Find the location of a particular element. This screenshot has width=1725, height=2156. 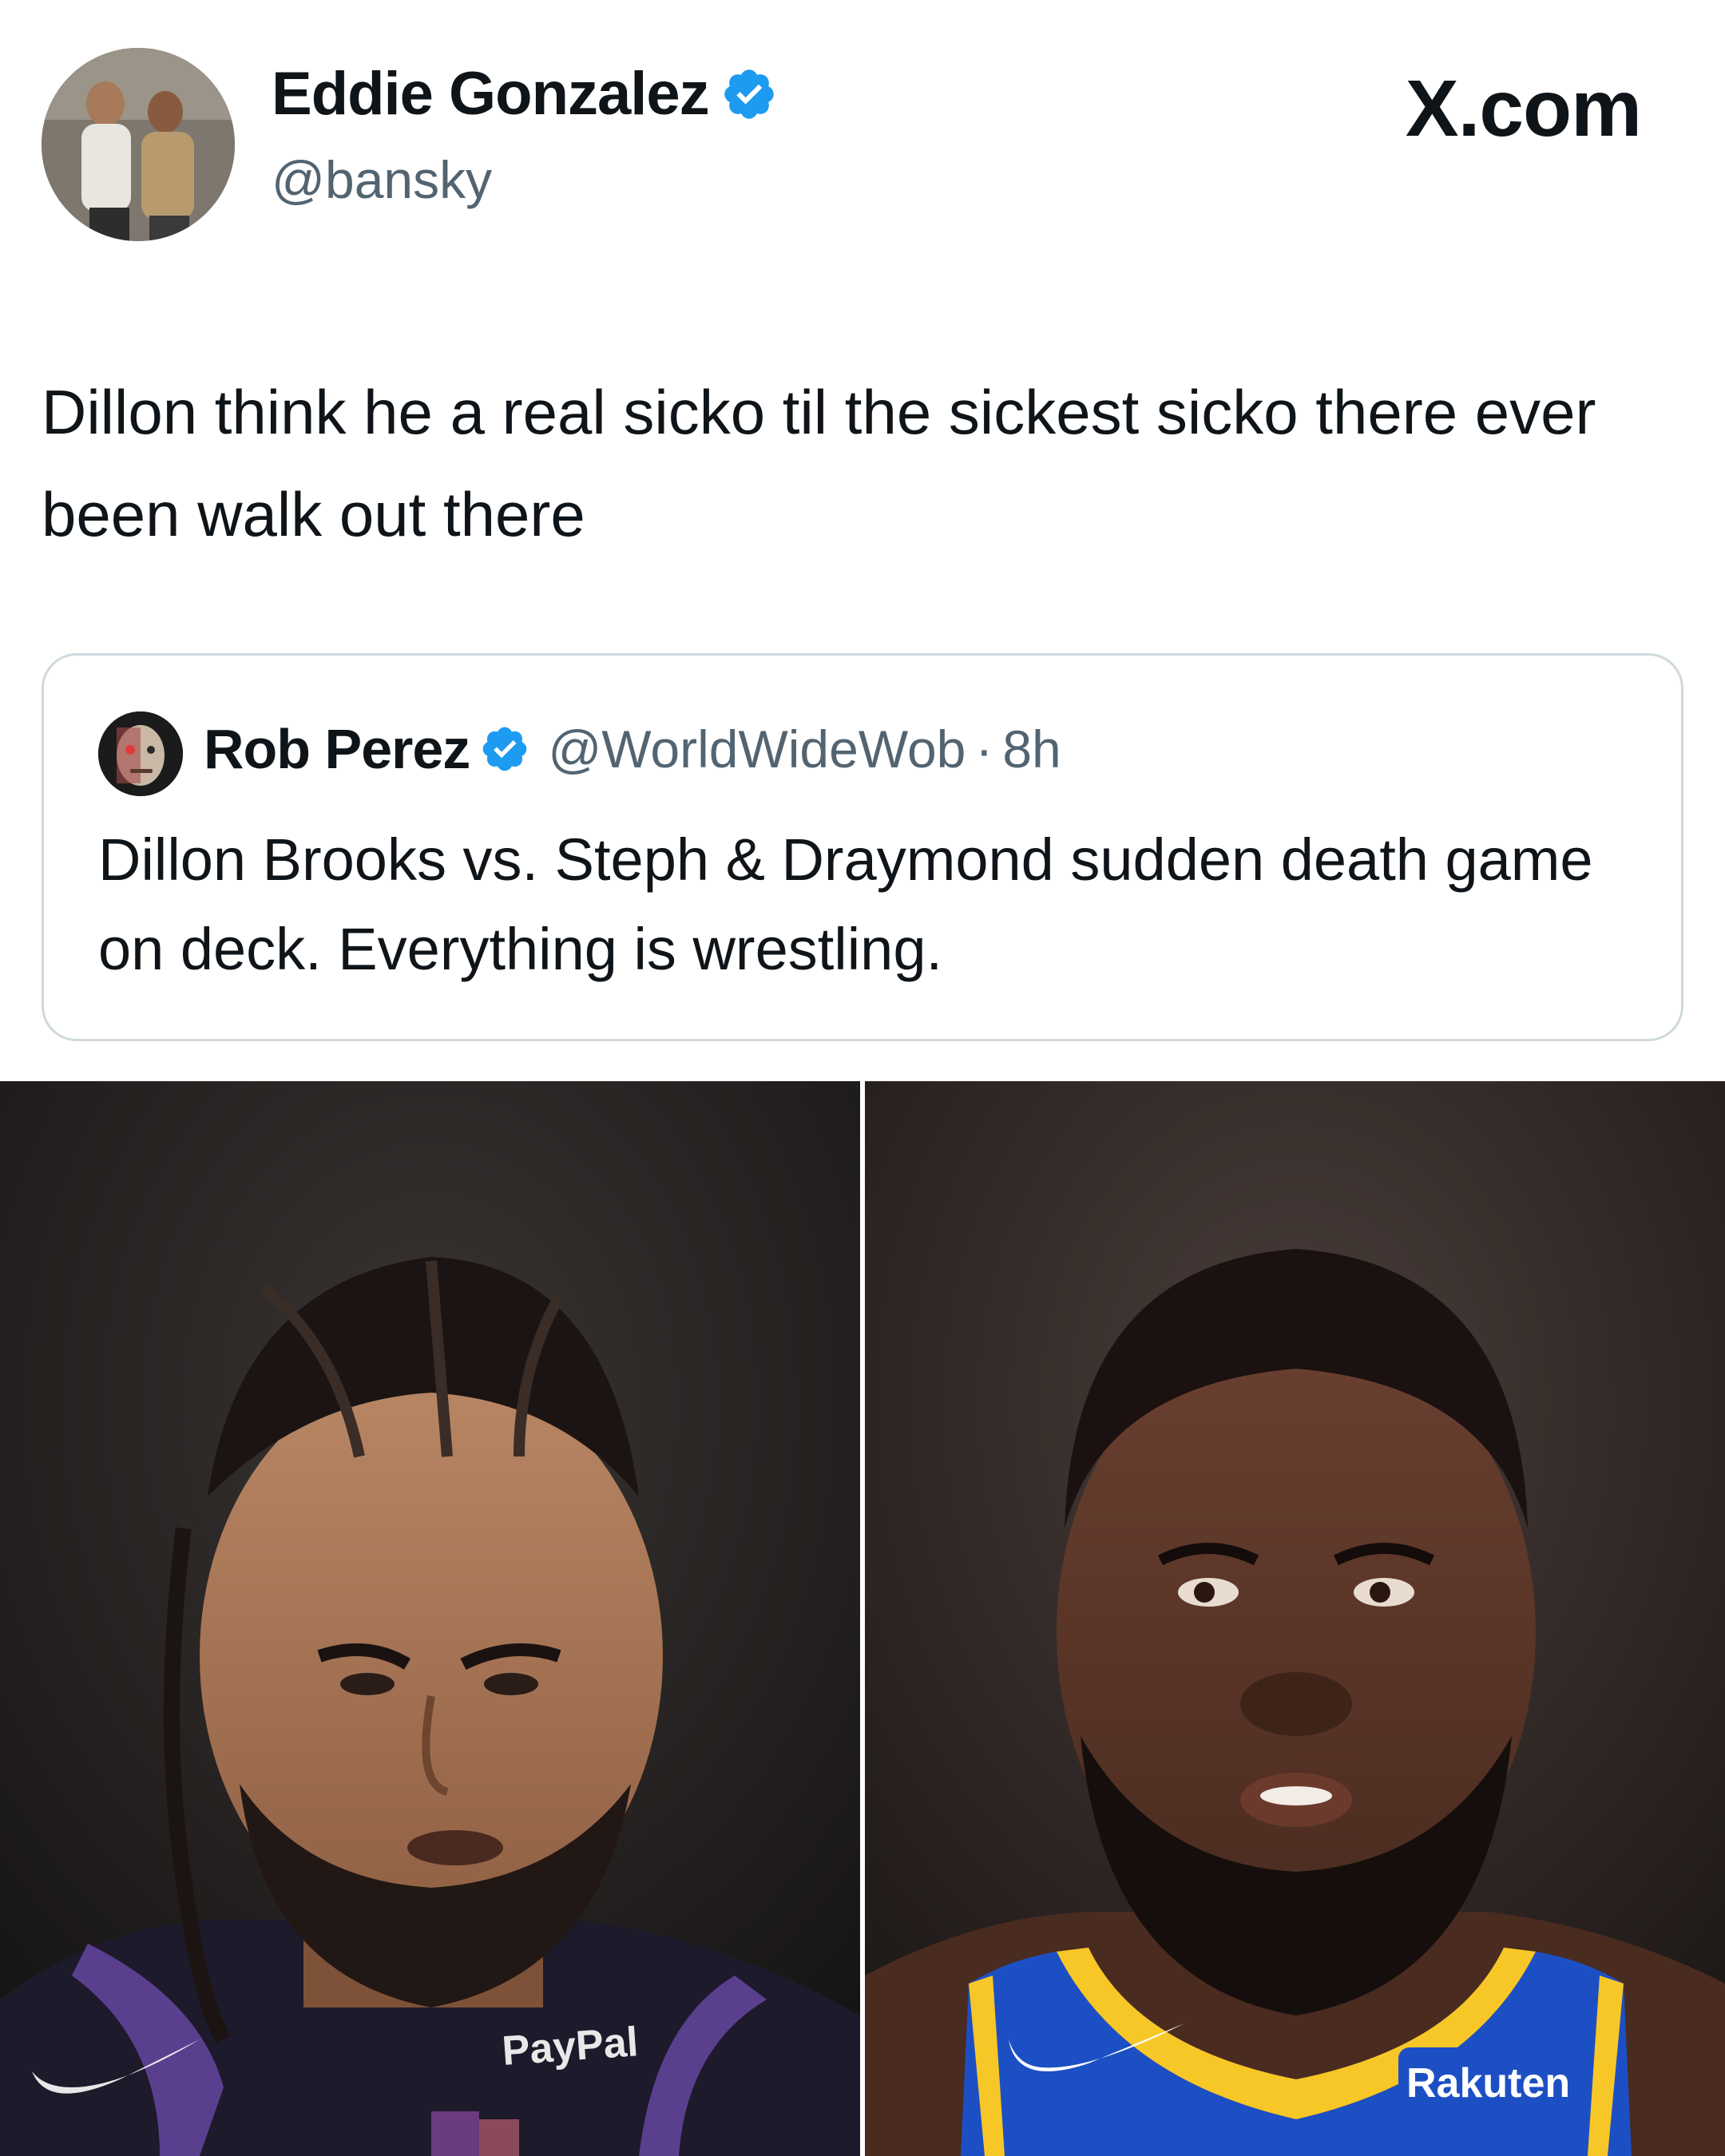

quoted-display-name: Rob Perez is located at coordinates (337, 749).